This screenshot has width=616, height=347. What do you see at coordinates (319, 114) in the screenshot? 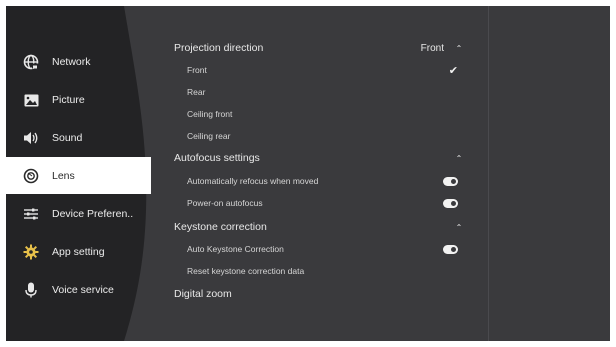
I see `option-ceiling-front: Ceiling front` at bounding box center [319, 114].